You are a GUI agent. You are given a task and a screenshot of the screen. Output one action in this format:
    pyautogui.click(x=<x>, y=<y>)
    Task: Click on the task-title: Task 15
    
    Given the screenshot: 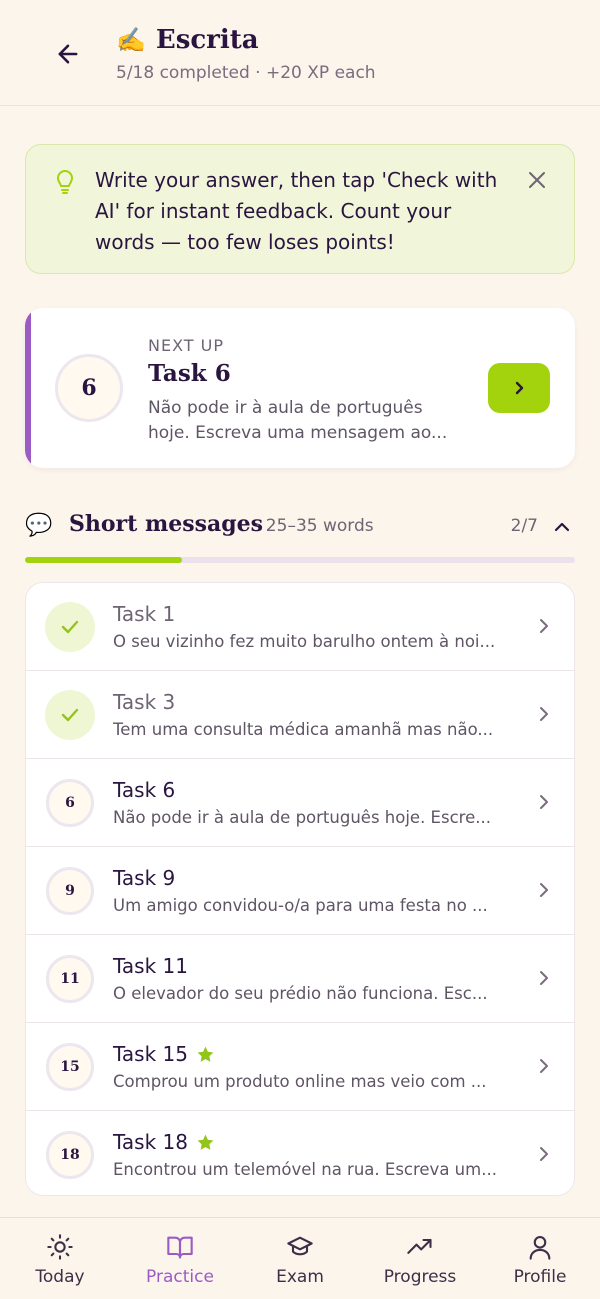 What is the action you would take?
    pyautogui.click(x=150, y=1054)
    